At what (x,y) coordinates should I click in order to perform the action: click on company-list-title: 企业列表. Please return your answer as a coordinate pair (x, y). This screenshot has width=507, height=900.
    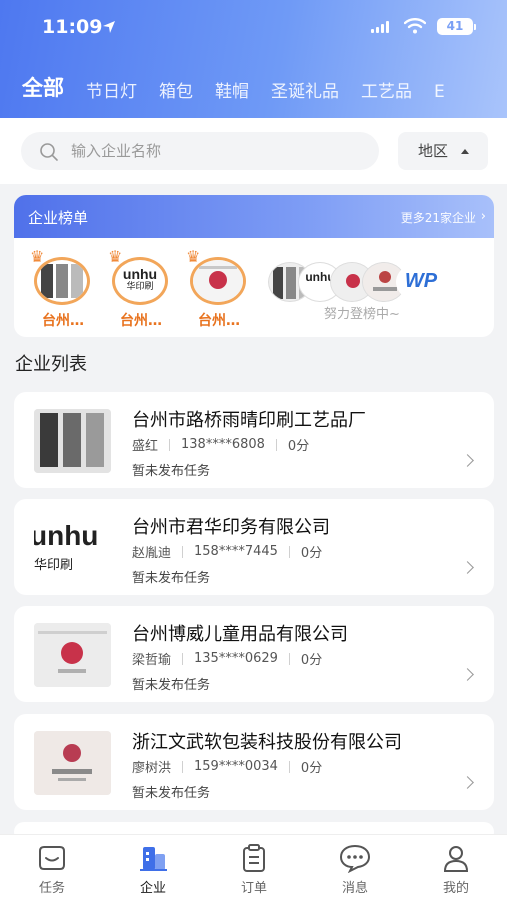
    Looking at the image, I should click on (51, 364).